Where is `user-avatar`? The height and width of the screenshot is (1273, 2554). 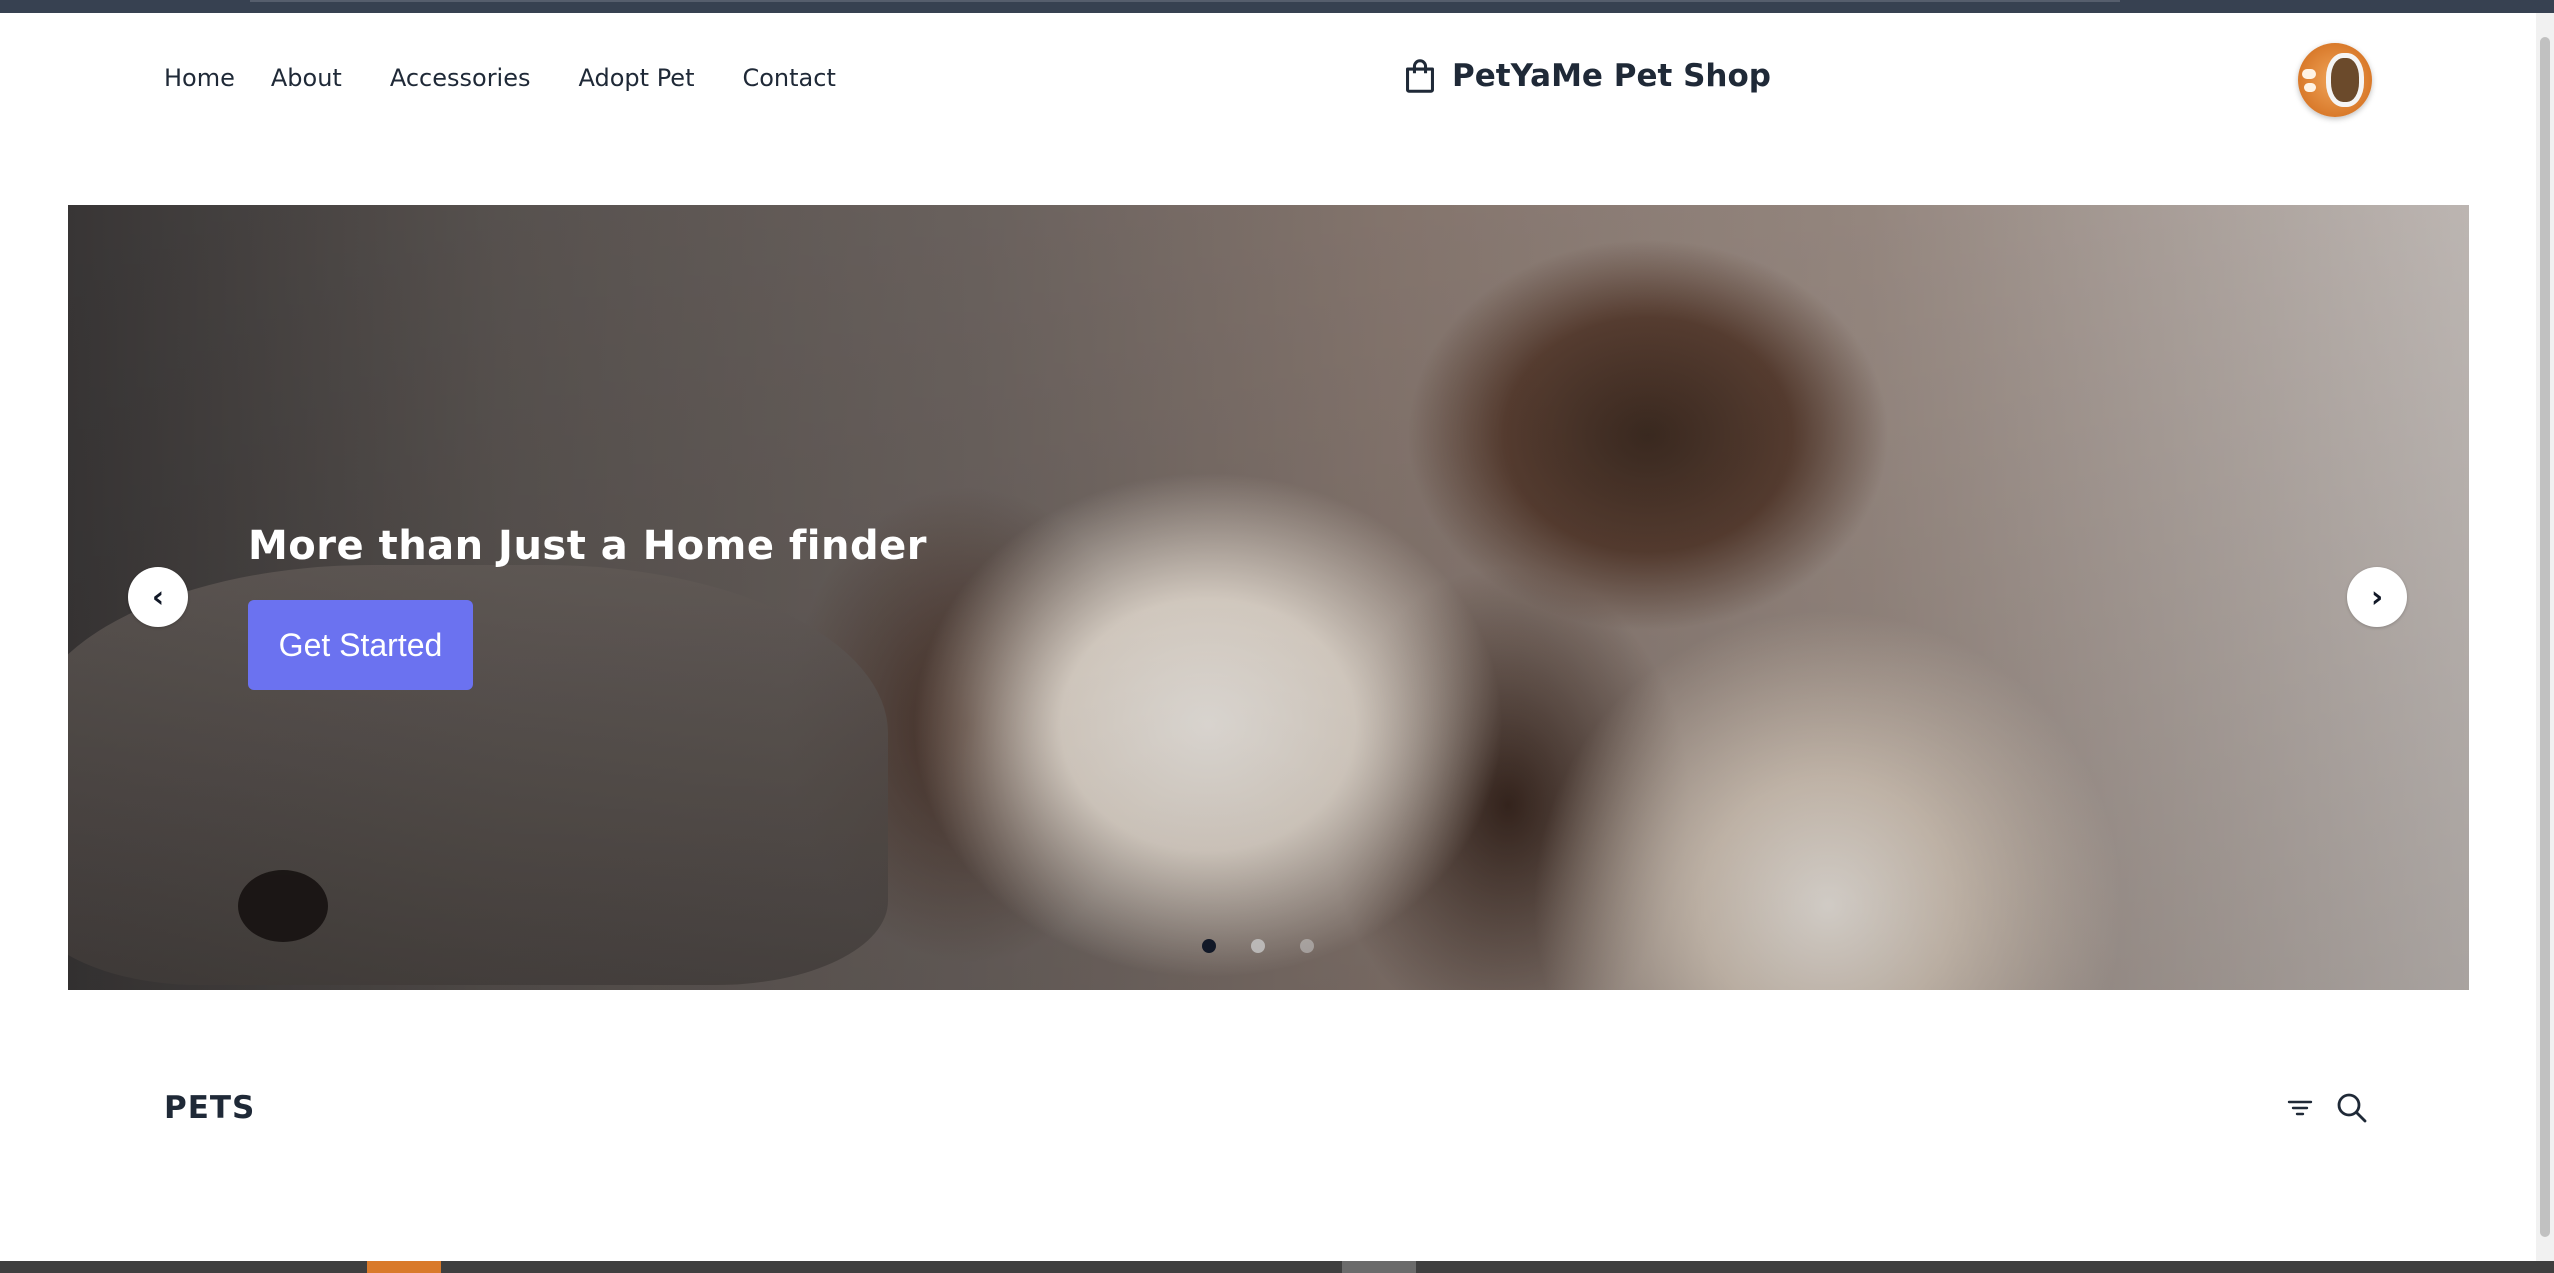
user-avatar is located at coordinates (2335, 80).